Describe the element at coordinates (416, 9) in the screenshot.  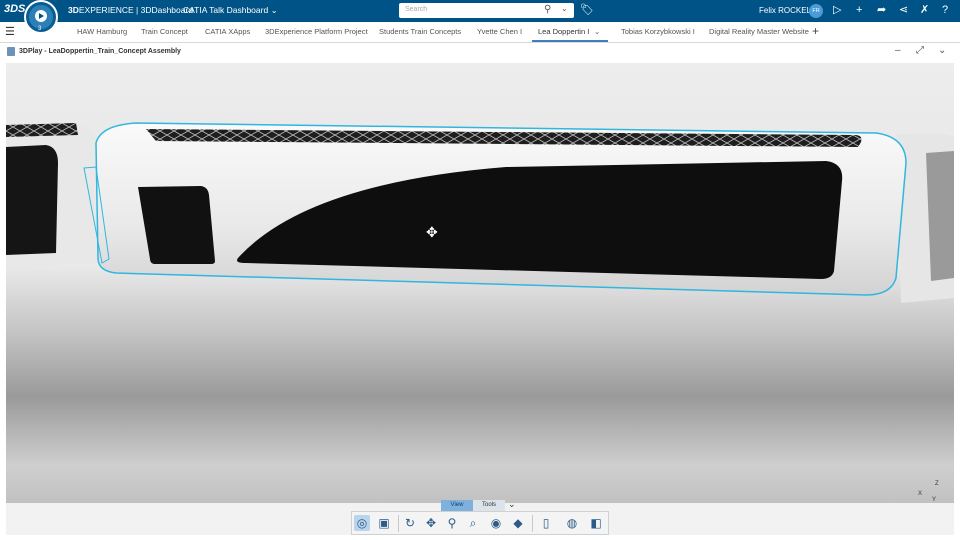
I see `search-placeholder: Search` at that location.